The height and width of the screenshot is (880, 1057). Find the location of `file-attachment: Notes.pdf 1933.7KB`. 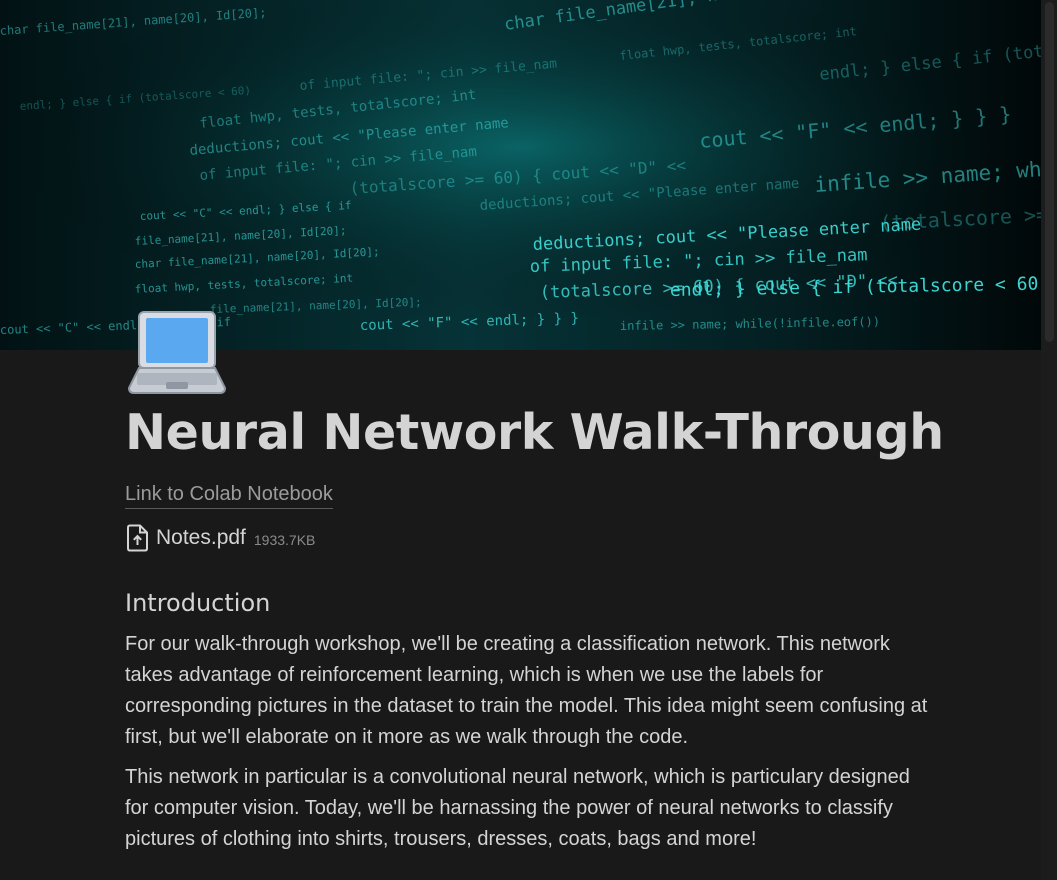

file-attachment: Notes.pdf 1933.7KB is located at coordinates (220, 538).